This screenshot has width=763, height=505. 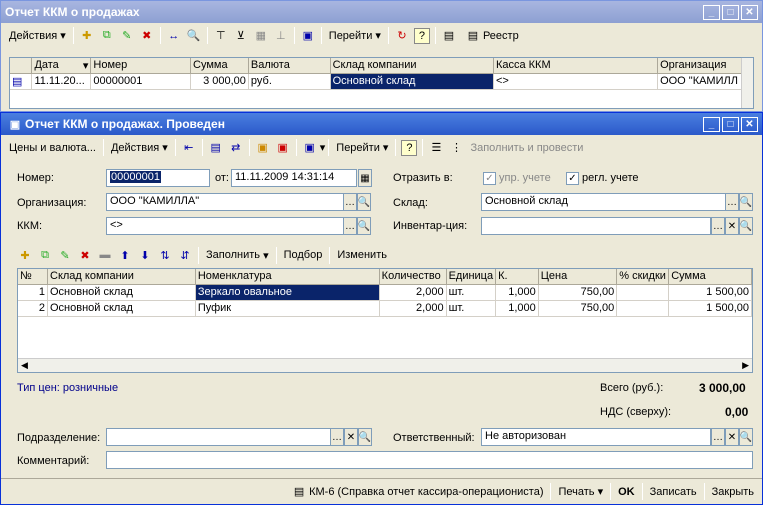 I want to click on filter-clear-icon: ⊥, so click(x=281, y=36).